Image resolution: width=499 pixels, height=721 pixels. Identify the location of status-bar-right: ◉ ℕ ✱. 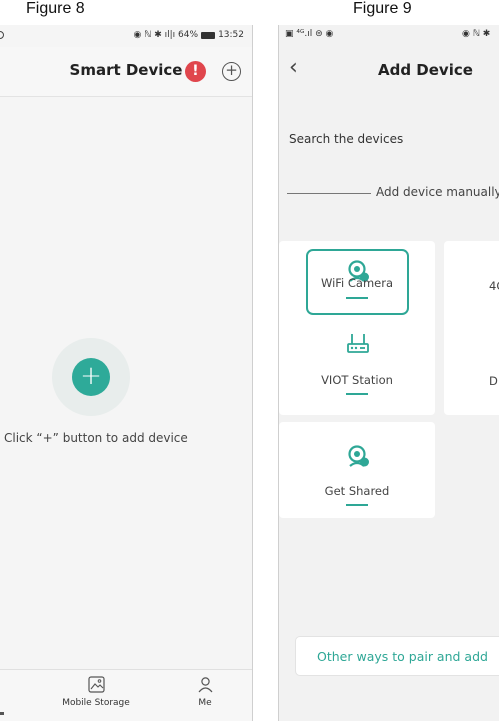
(476, 34).